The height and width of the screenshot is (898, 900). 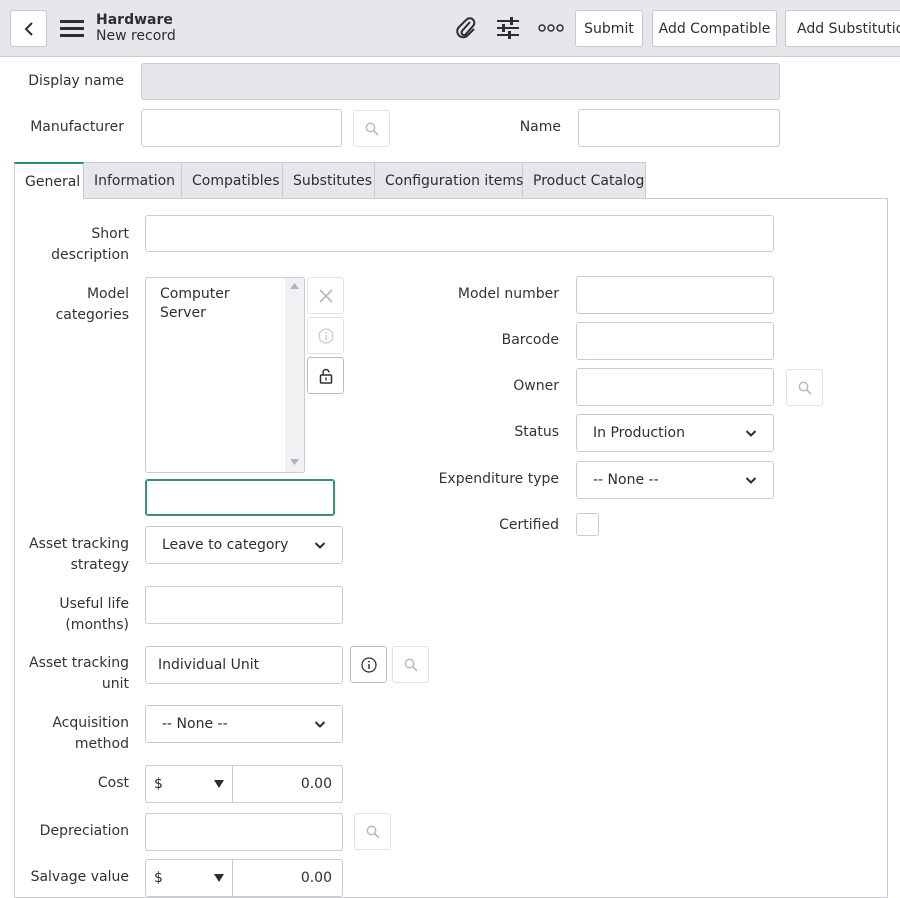 I want to click on salvage-currency-select: $, so click(x=189, y=878).